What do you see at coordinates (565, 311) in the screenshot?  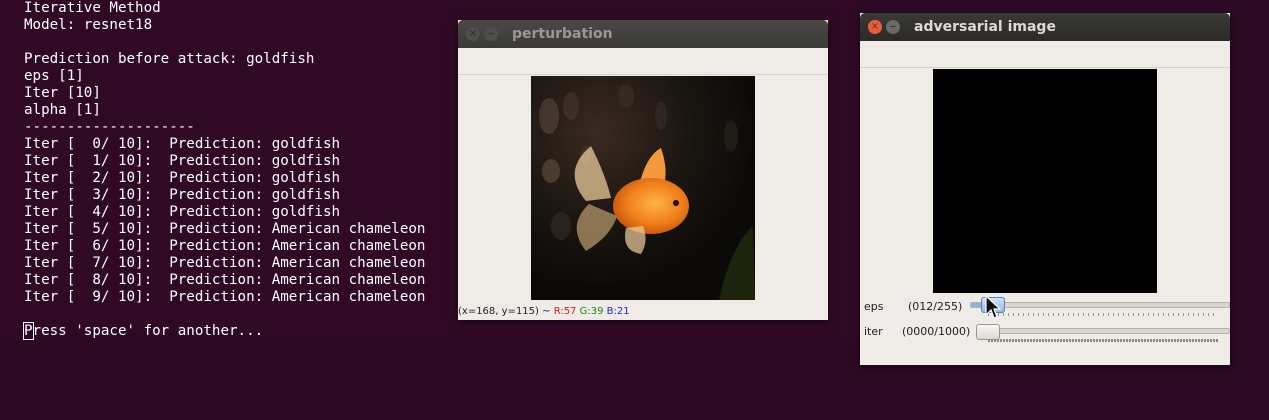 I see `pixel-red-value: R:57` at bounding box center [565, 311].